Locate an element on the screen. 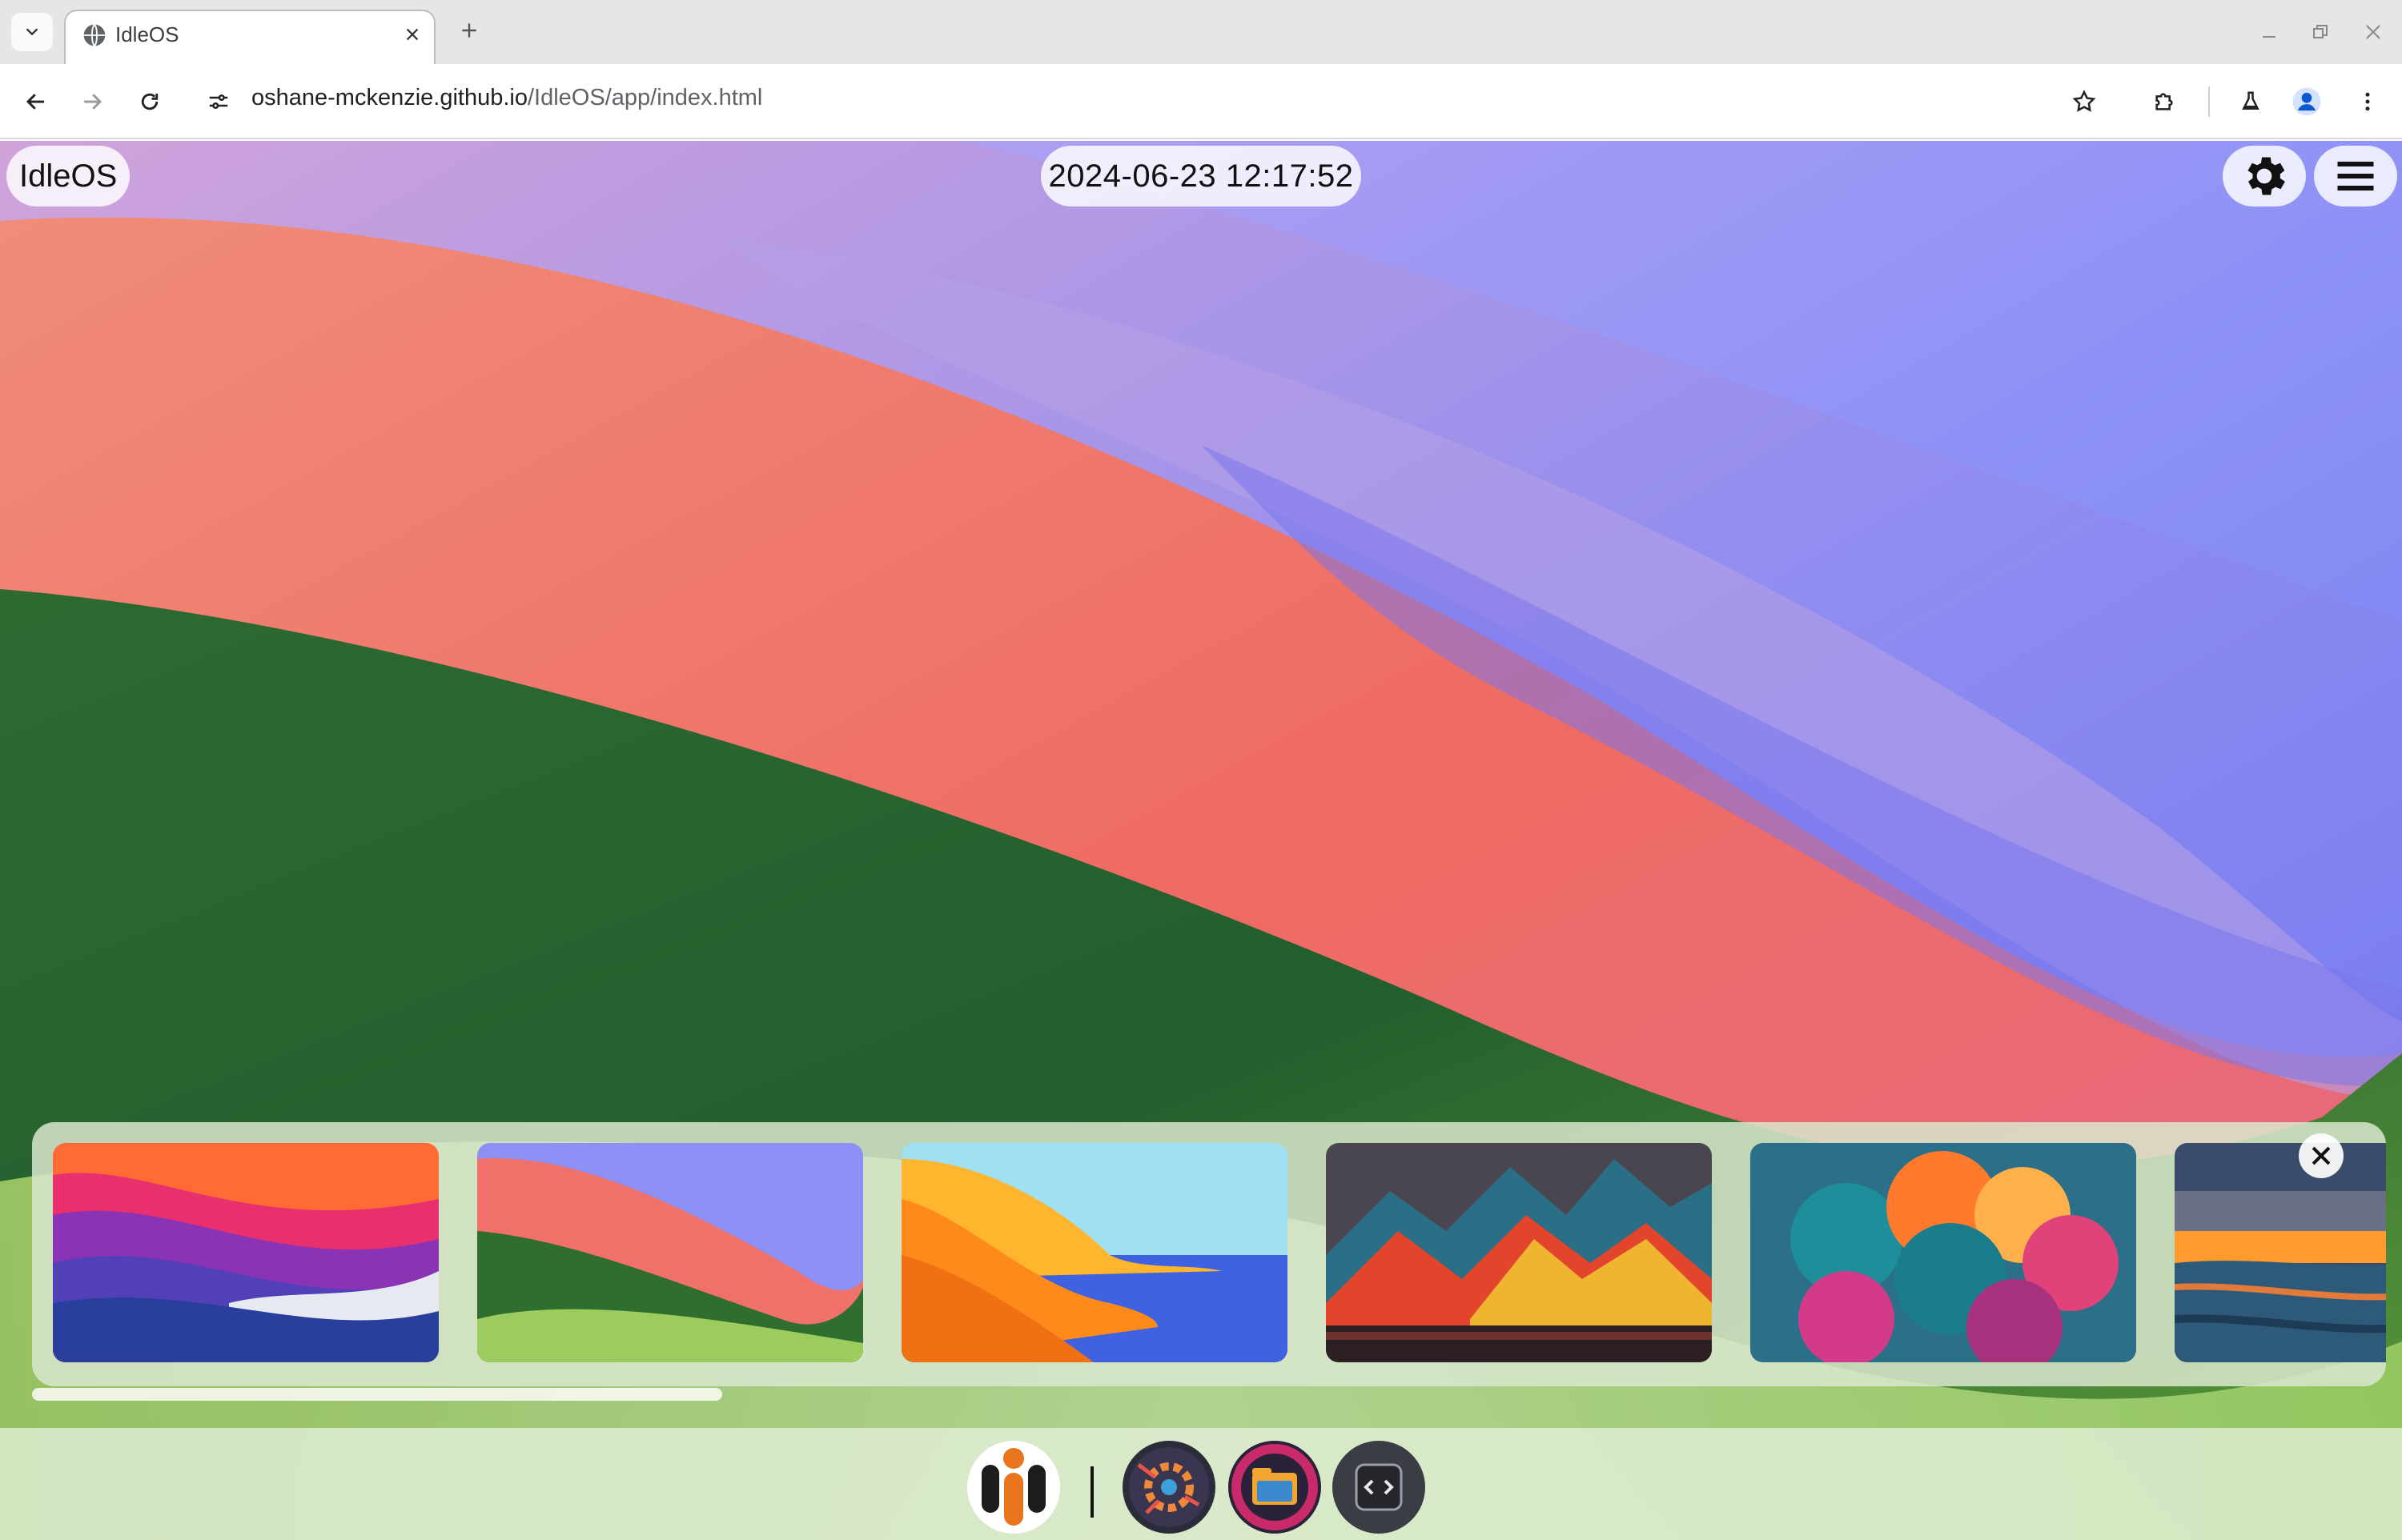 This screenshot has width=2402, height=1540. restore-button is located at coordinates (2320, 32).